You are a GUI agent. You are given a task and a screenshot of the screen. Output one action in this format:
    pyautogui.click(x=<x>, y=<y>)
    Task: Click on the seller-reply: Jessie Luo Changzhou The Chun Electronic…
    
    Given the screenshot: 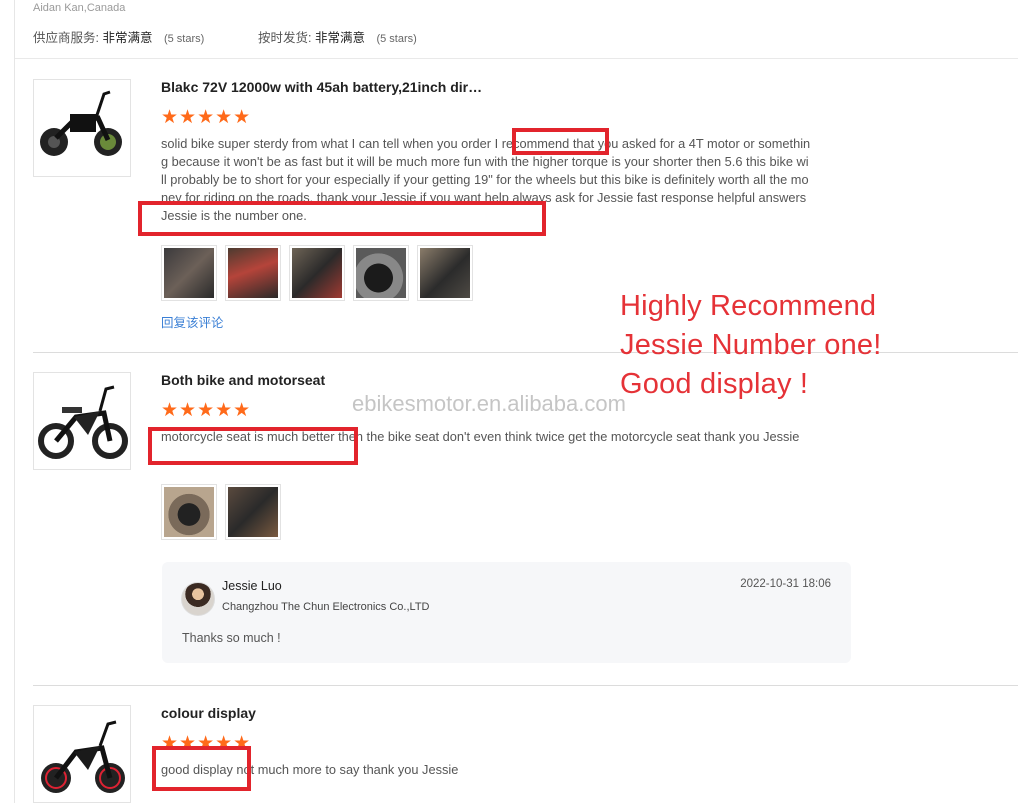 What is the action you would take?
    pyautogui.click(x=506, y=612)
    